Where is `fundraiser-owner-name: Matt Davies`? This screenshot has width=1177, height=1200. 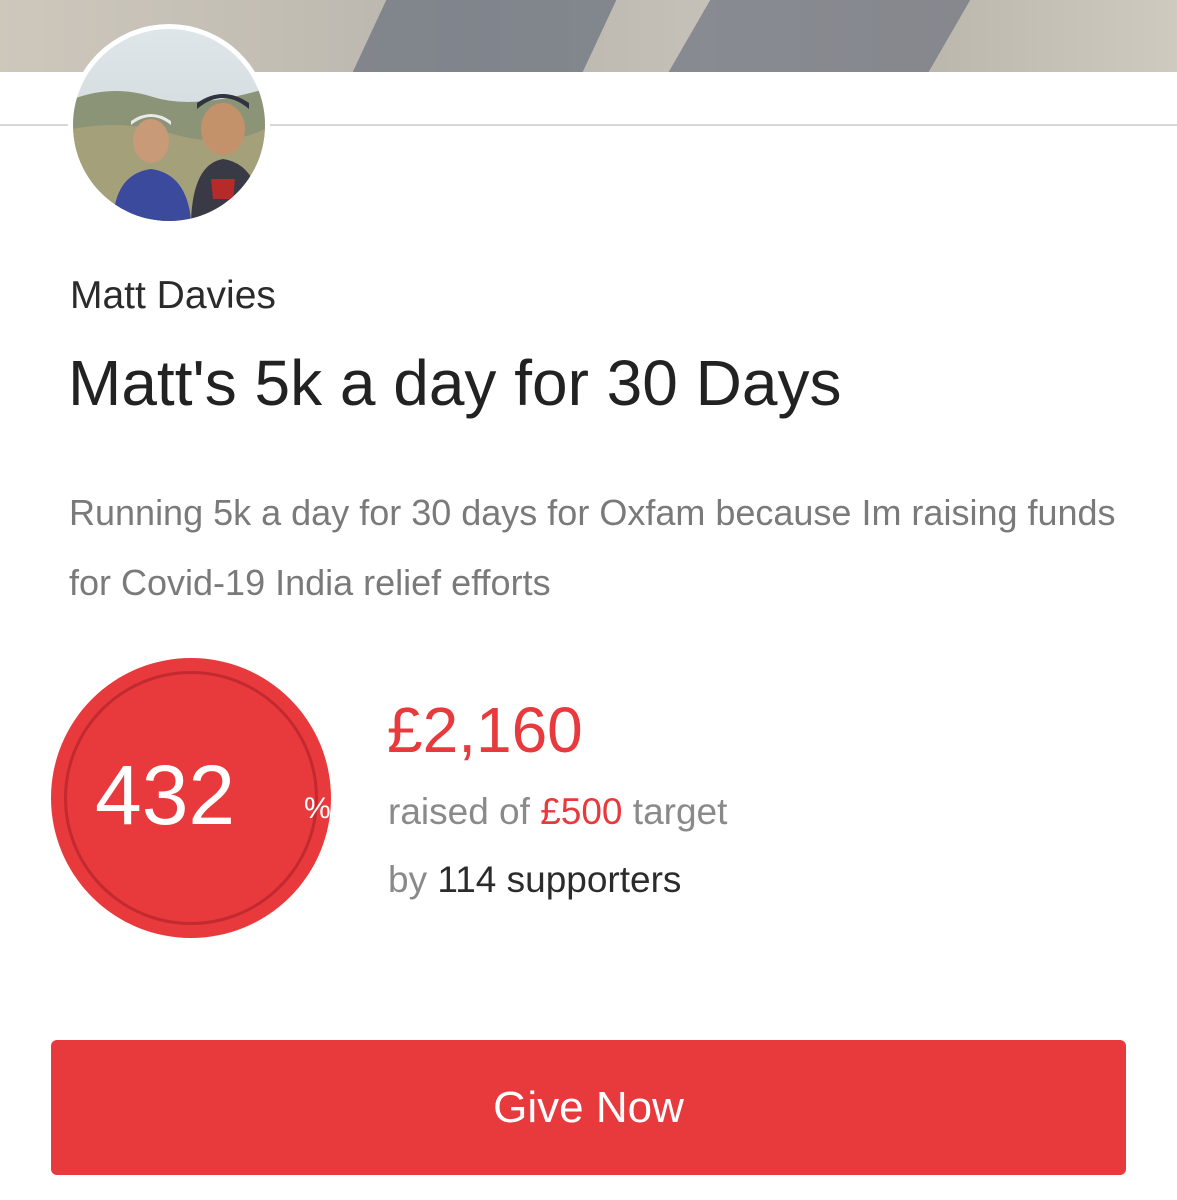
fundraiser-owner-name: Matt Davies is located at coordinates (173, 295).